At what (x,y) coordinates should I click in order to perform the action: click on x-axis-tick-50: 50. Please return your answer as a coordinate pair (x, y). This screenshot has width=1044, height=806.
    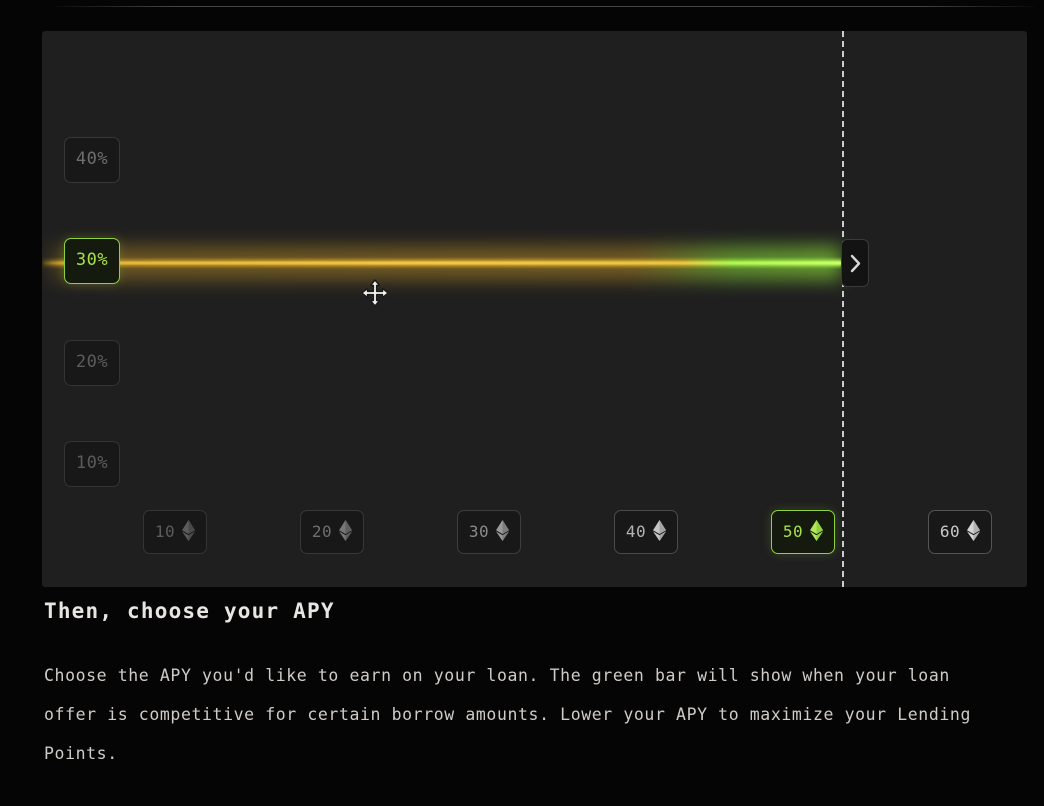
    Looking at the image, I should click on (803, 532).